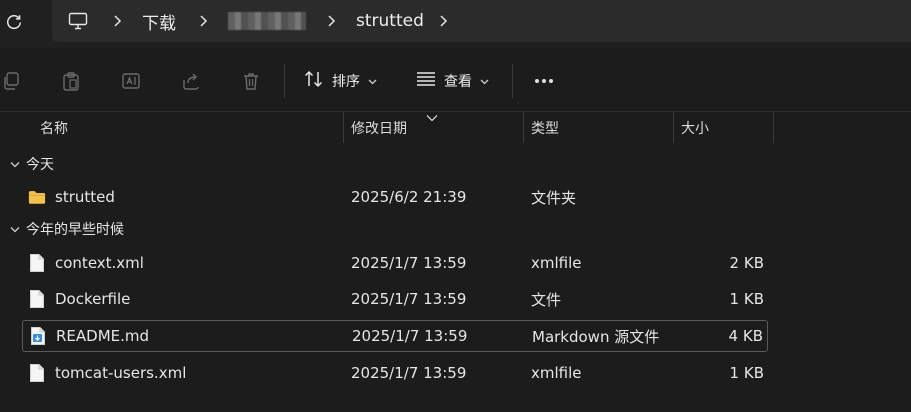 This screenshot has width=911, height=412. What do you see at coordinates (99, 263) in the screenshot?
I see `file-name: context.xml` at bounding box center [99, 263].